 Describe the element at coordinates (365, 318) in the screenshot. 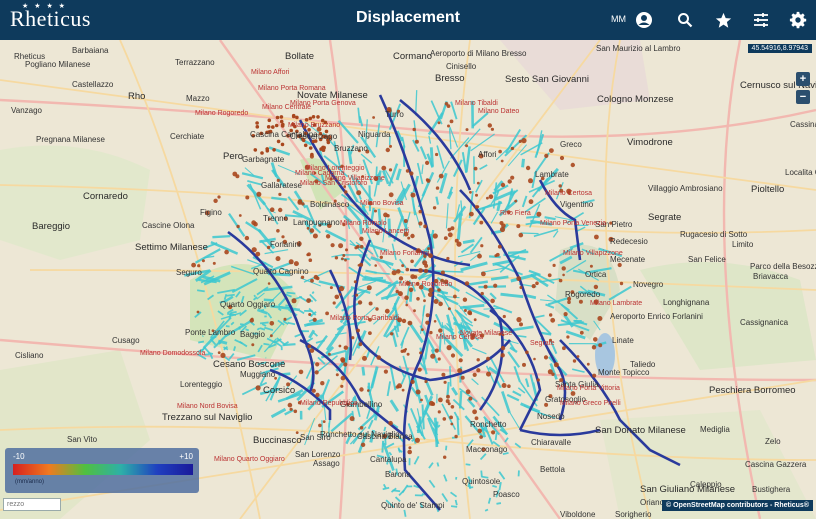

I see `place-label: Milano Porta Garibaldi` at that location.